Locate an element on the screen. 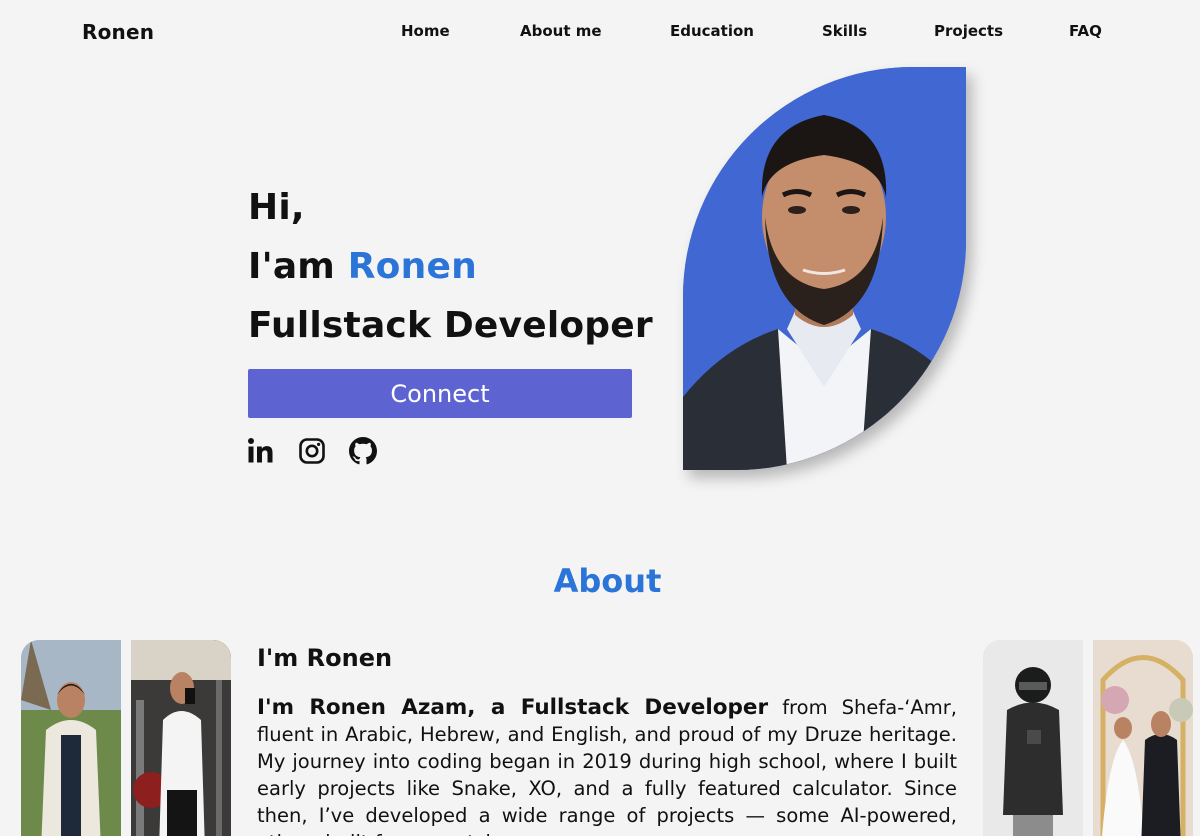 This screenshot has width=1200, height=836. hero-intro: I'am Ronen is located at coordinates (450, 266).